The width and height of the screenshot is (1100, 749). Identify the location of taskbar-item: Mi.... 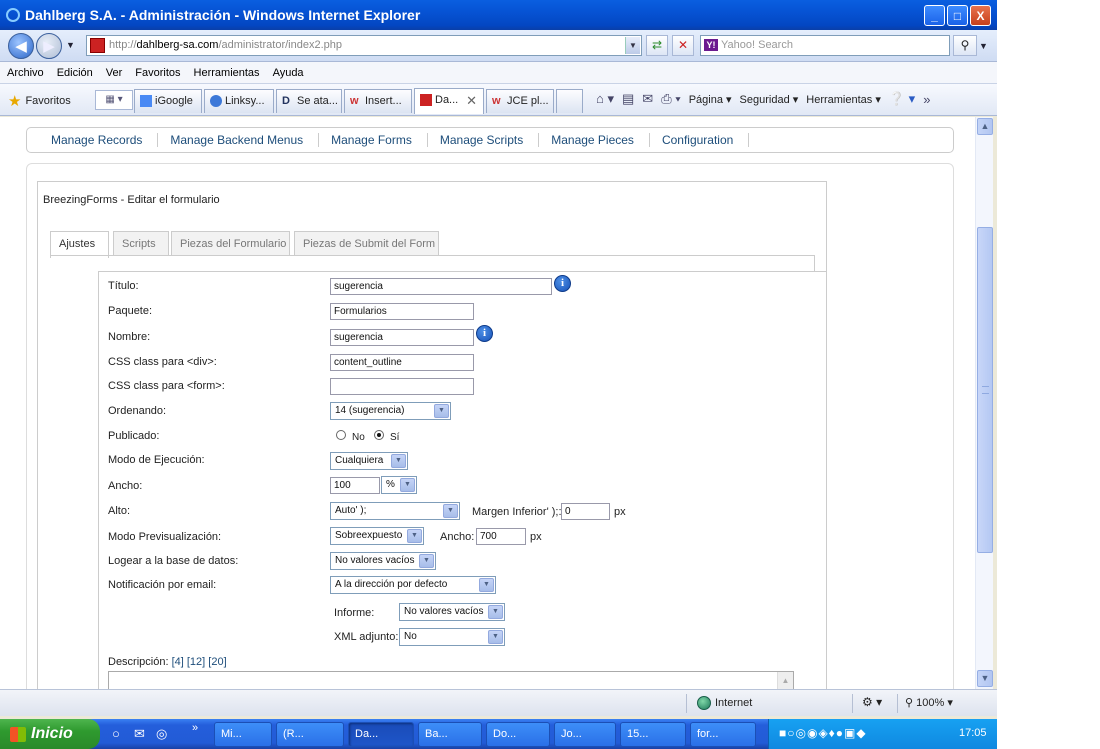
(243, 734).